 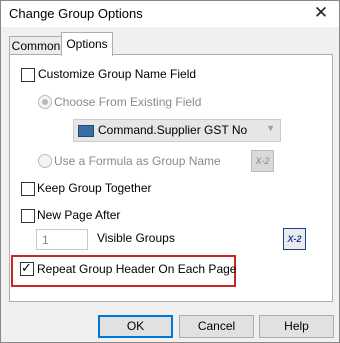 I want to click on choose-existing-field-radio, so click(x=45, y=102).